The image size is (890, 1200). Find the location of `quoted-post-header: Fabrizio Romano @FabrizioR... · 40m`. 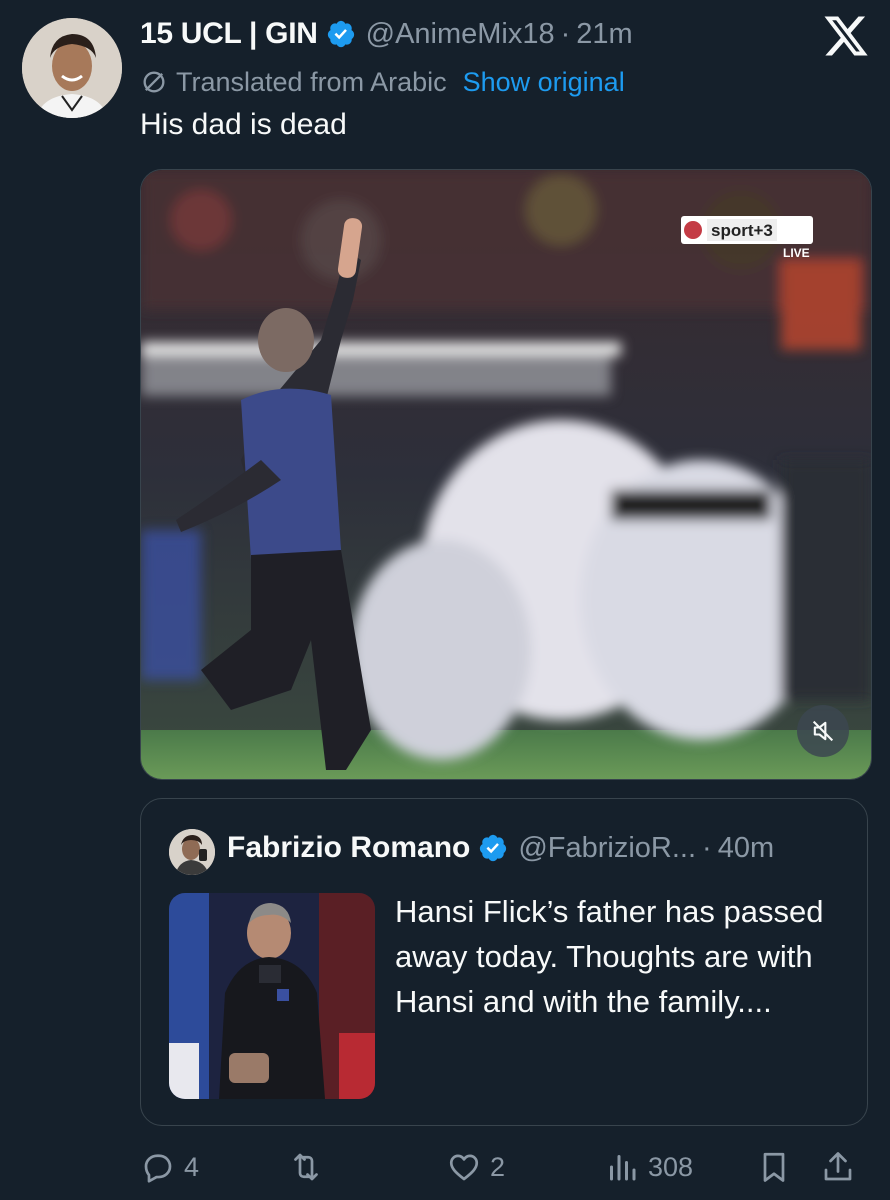

quoted-post-header: Fabrizio Romano @FabrizioR... · 40m is located at coordinates (500, 848).